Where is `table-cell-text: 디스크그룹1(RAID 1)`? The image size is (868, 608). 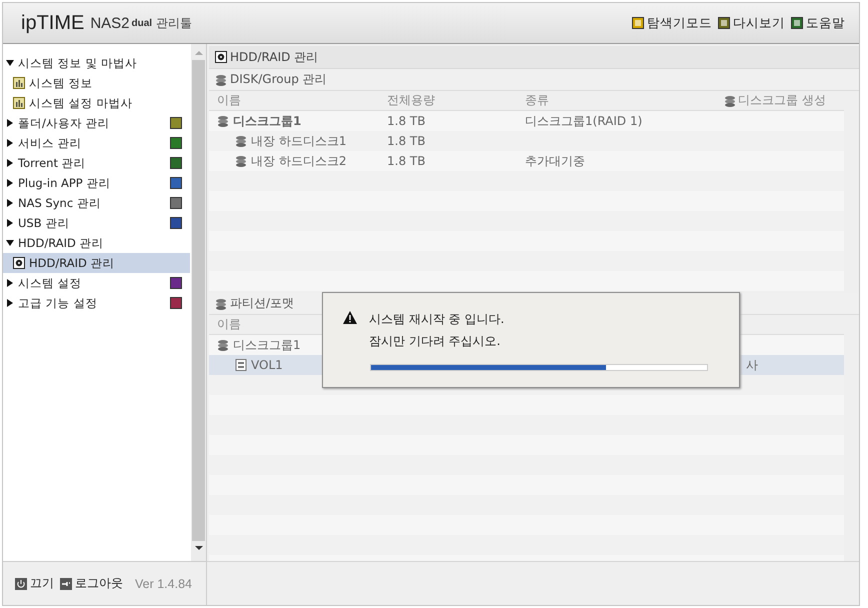
table-cell-text: 디스크그룹1(RAID 1) is located at coordinates (584, 121).